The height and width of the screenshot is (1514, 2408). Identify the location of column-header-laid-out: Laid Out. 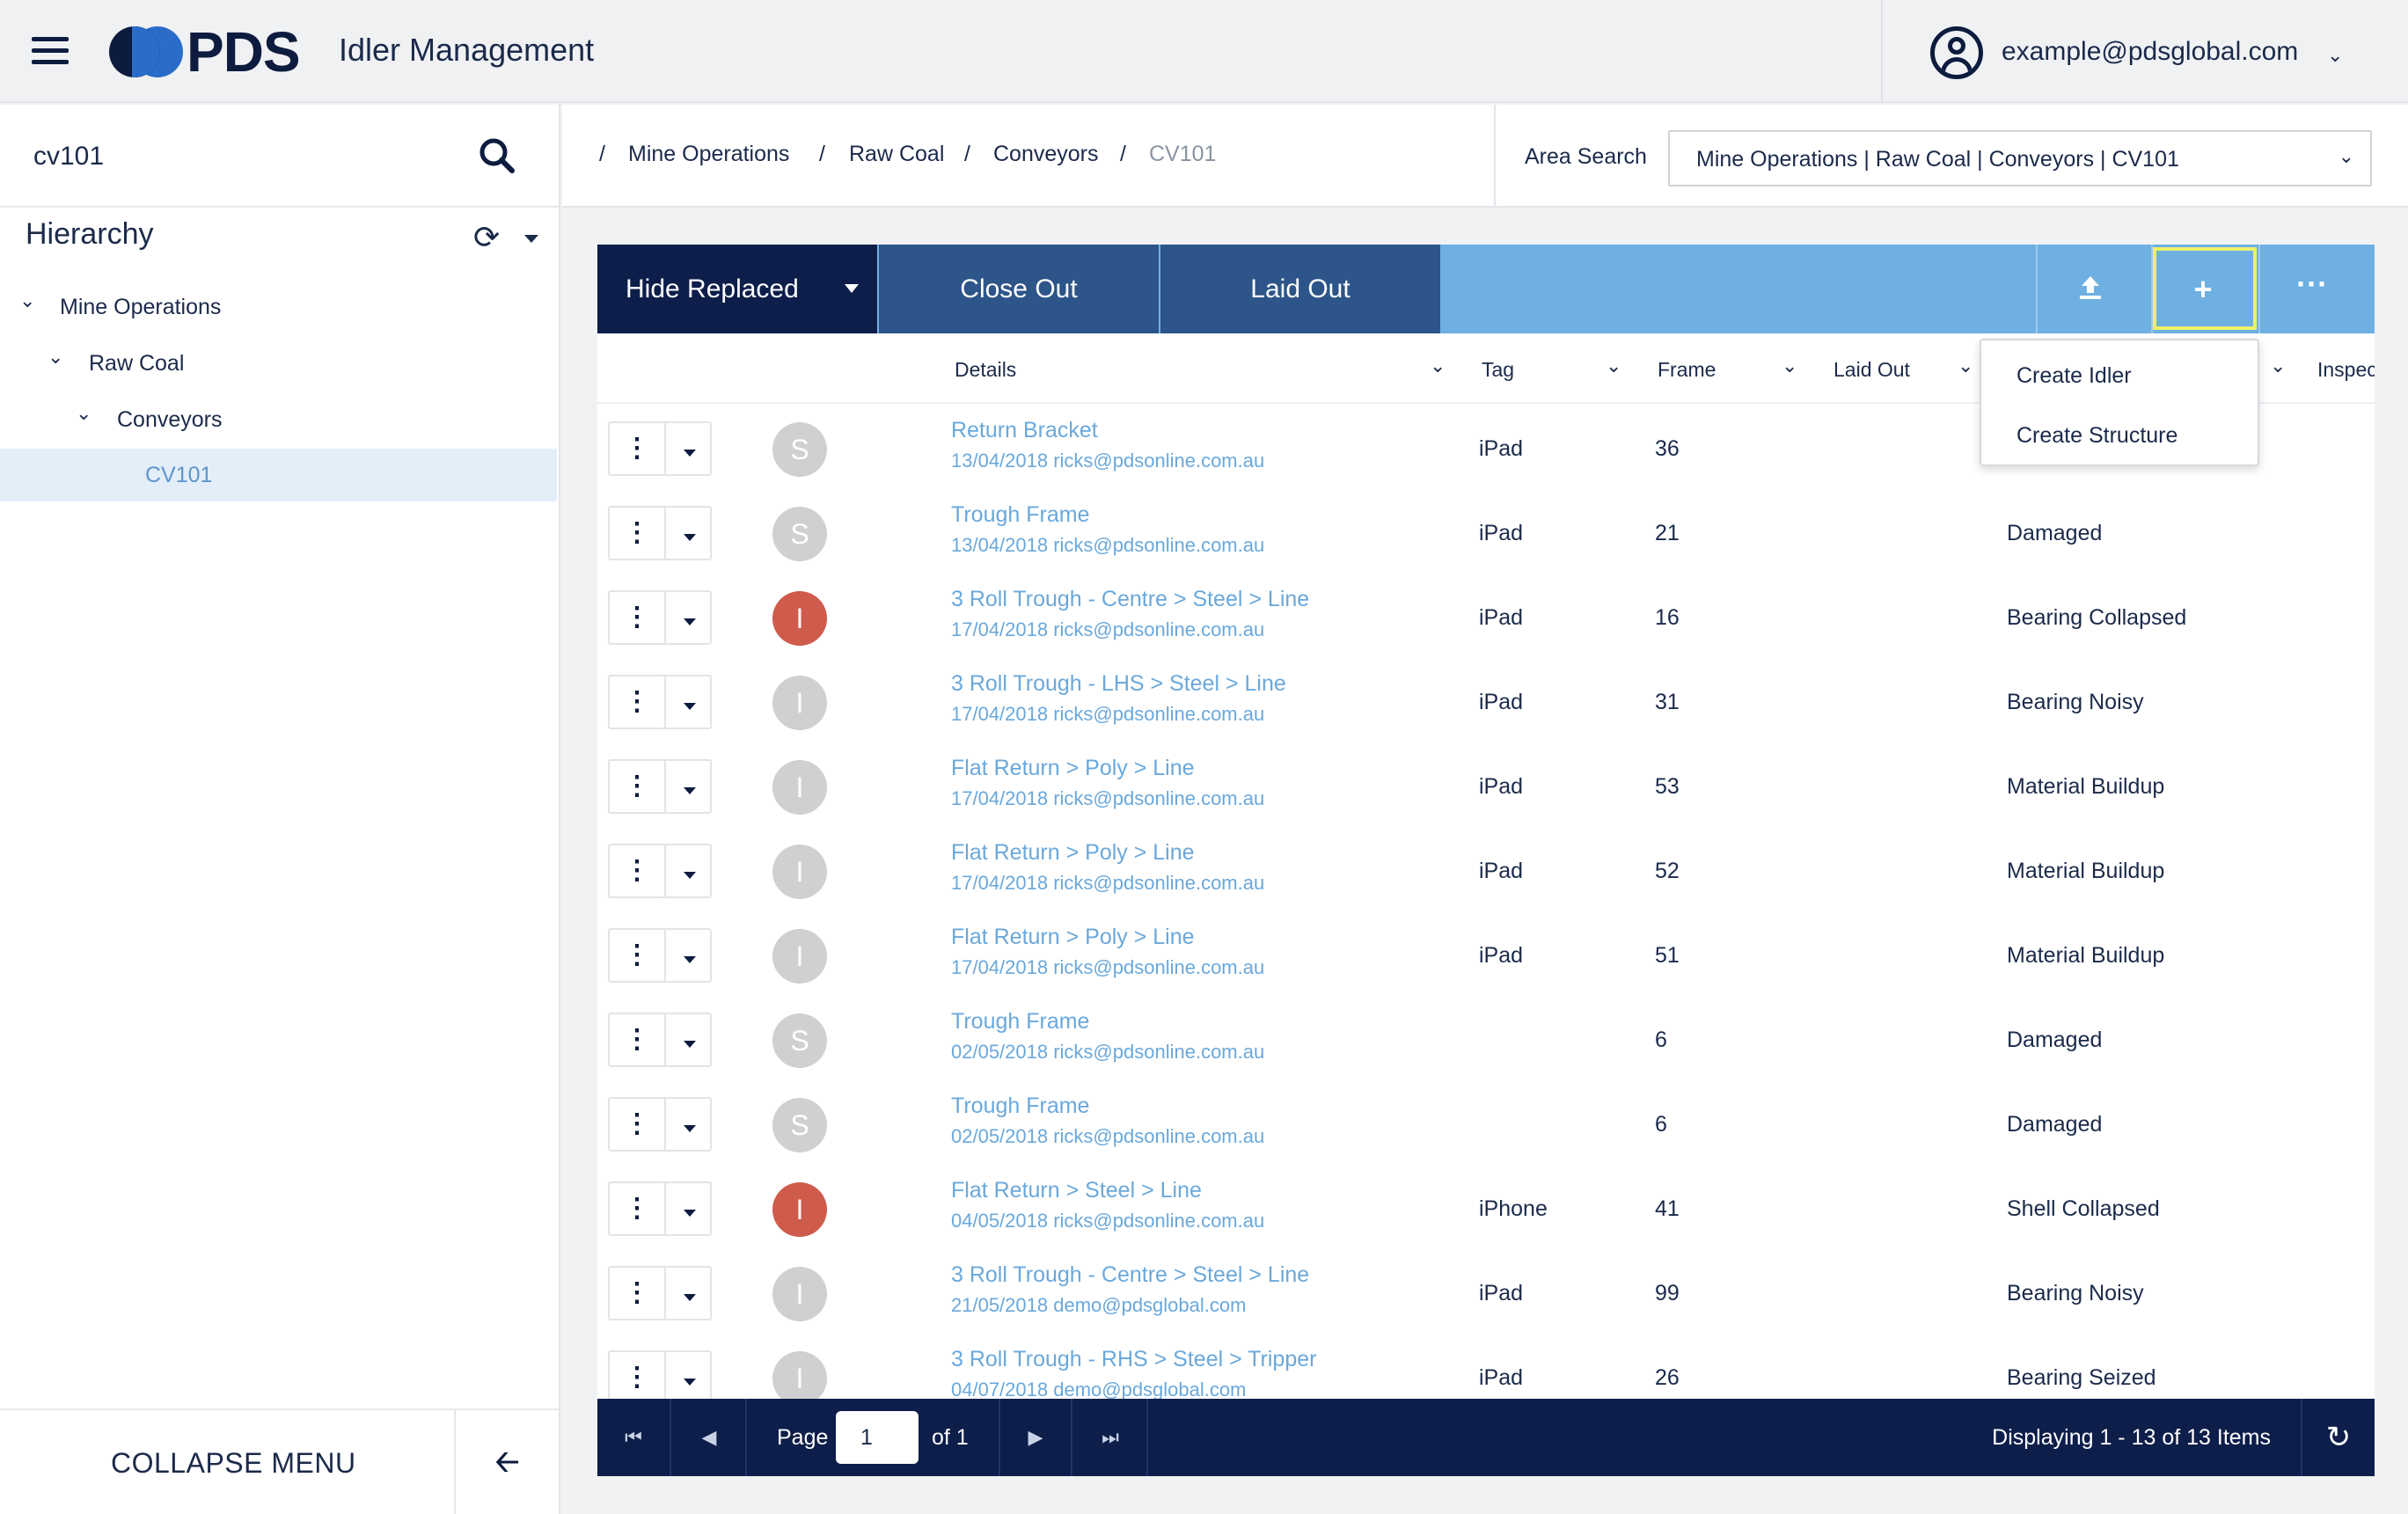
(1871, 370).